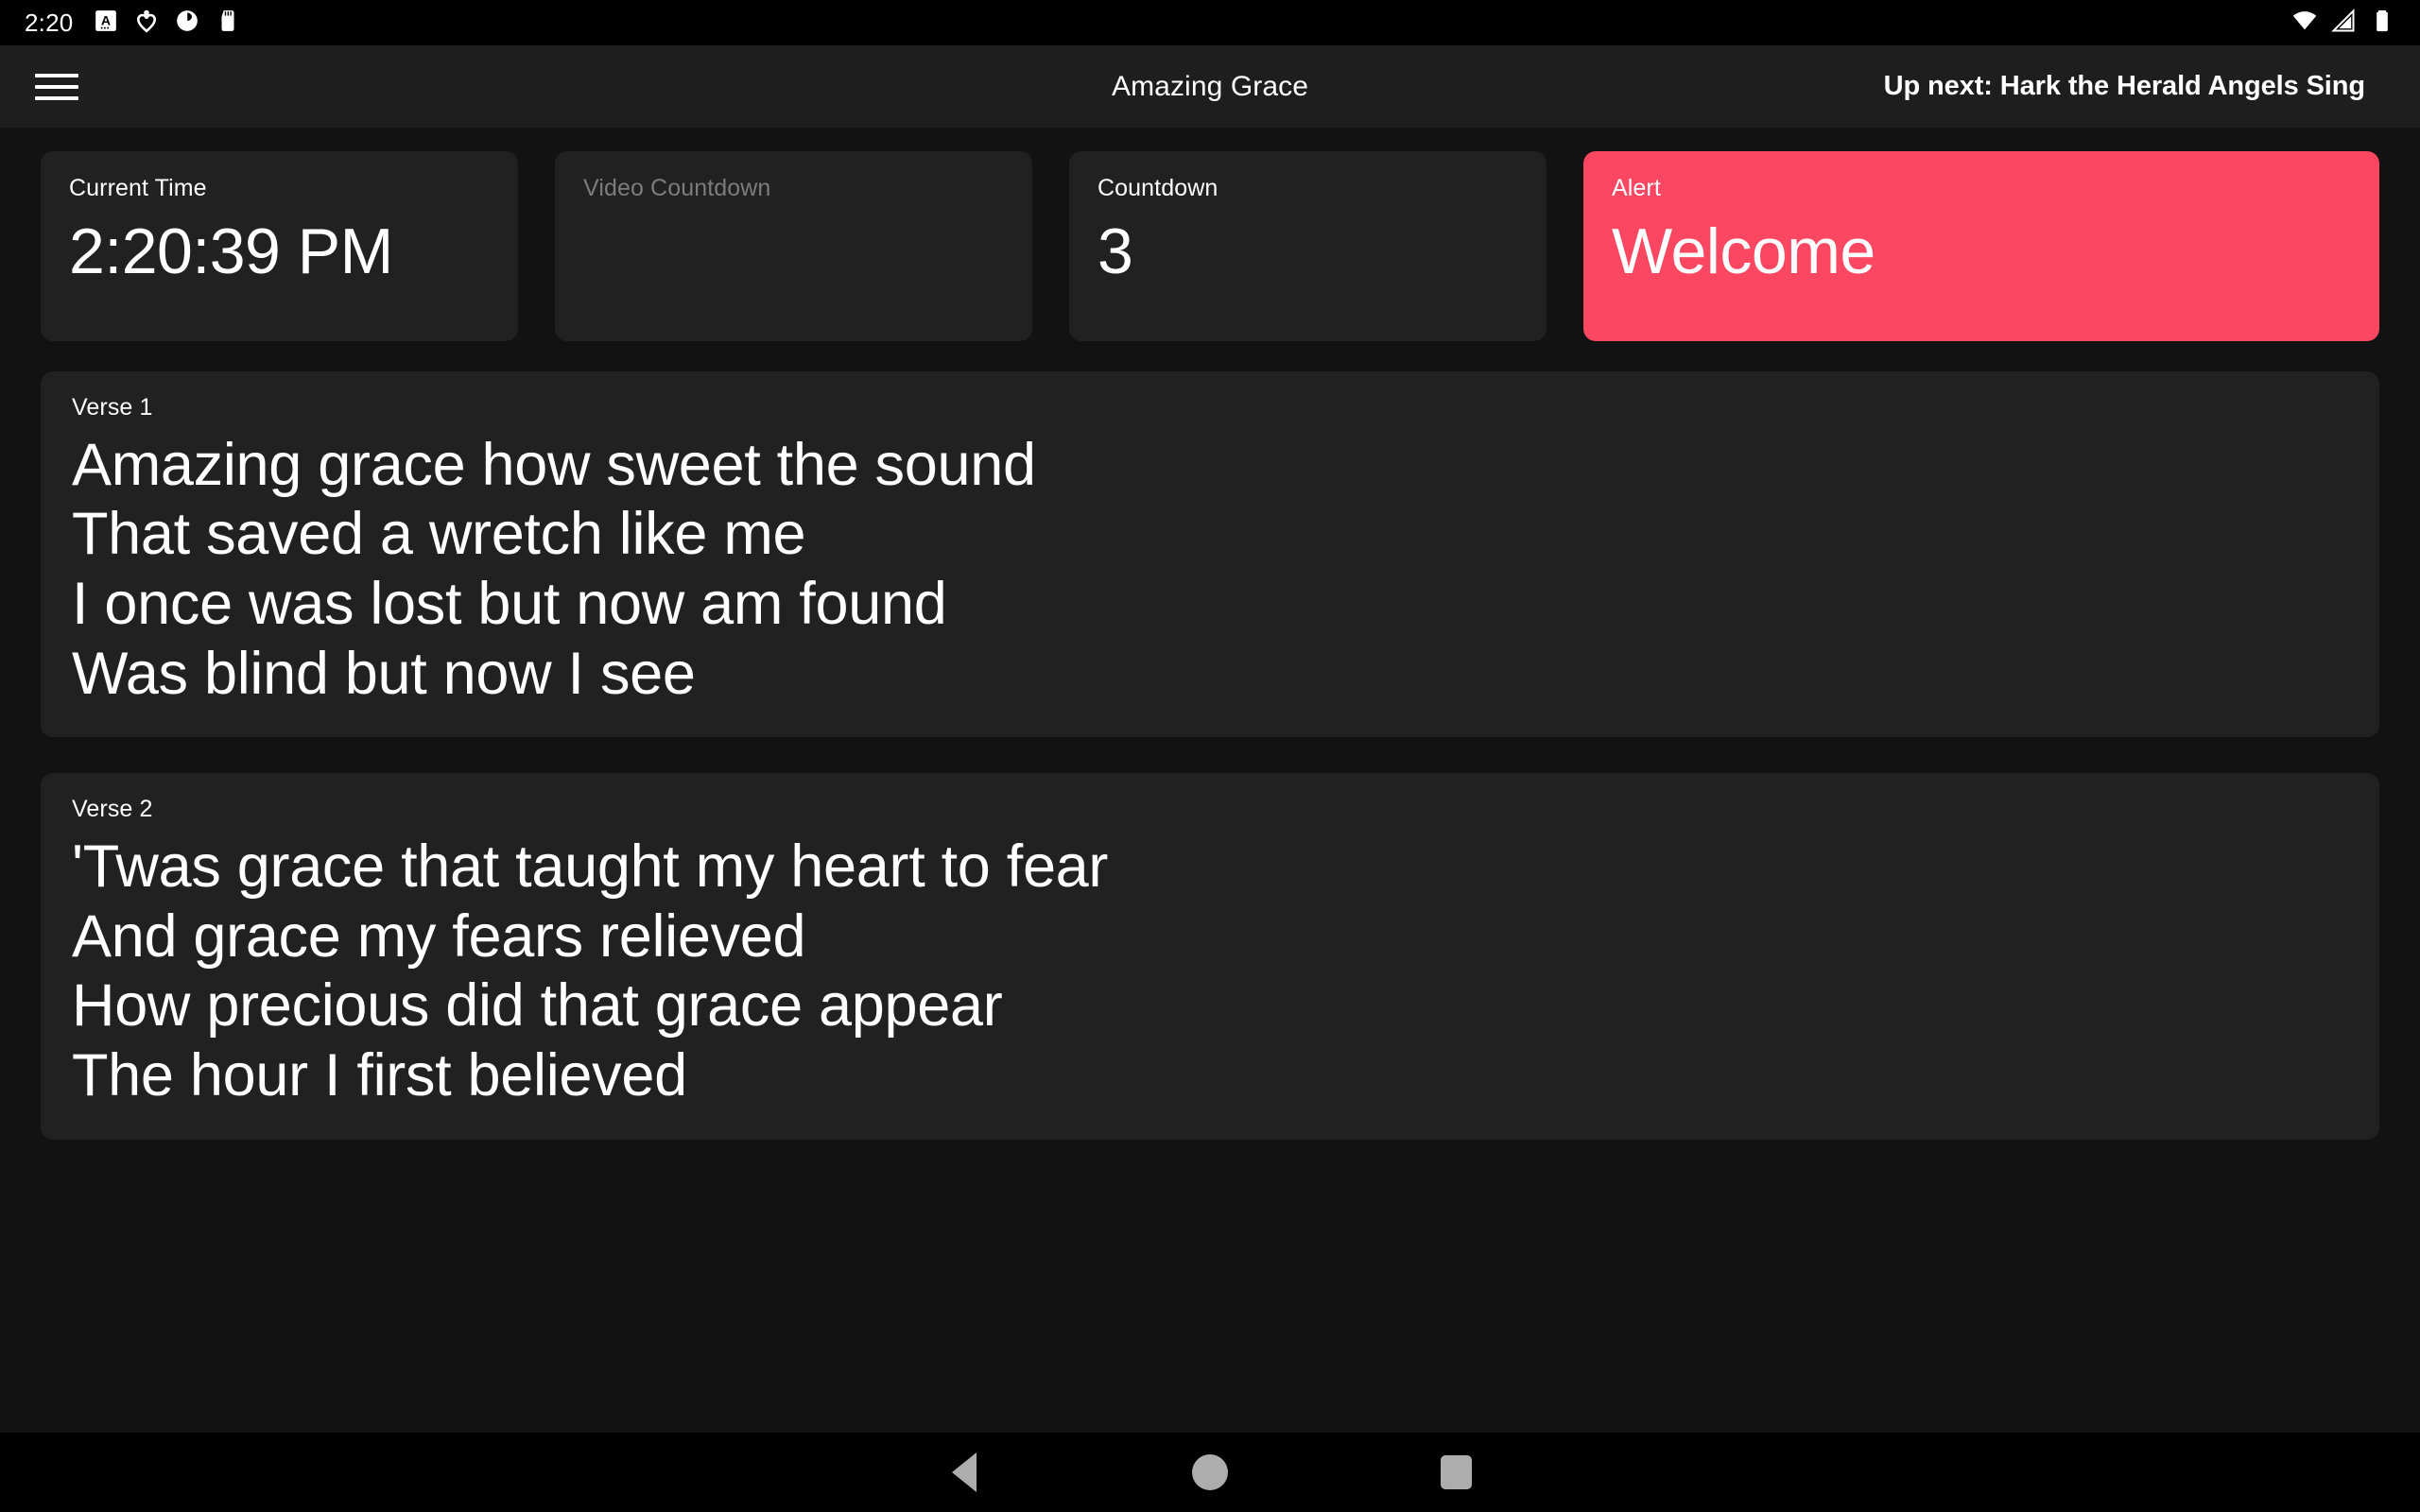 The width and height of the screenshot is (2420, 1512). I want to click on nav-back-button, so click(964, 1472).